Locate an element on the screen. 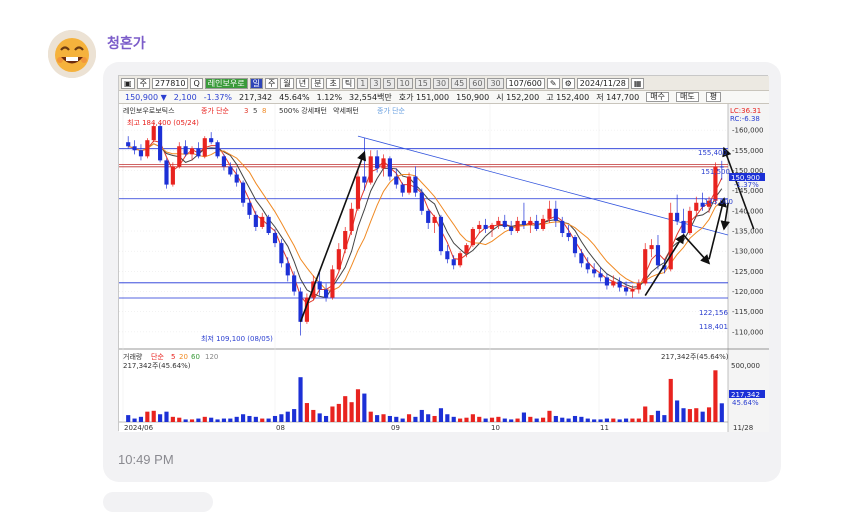  tab-minute: 분 is located at coordinates (318, 83).